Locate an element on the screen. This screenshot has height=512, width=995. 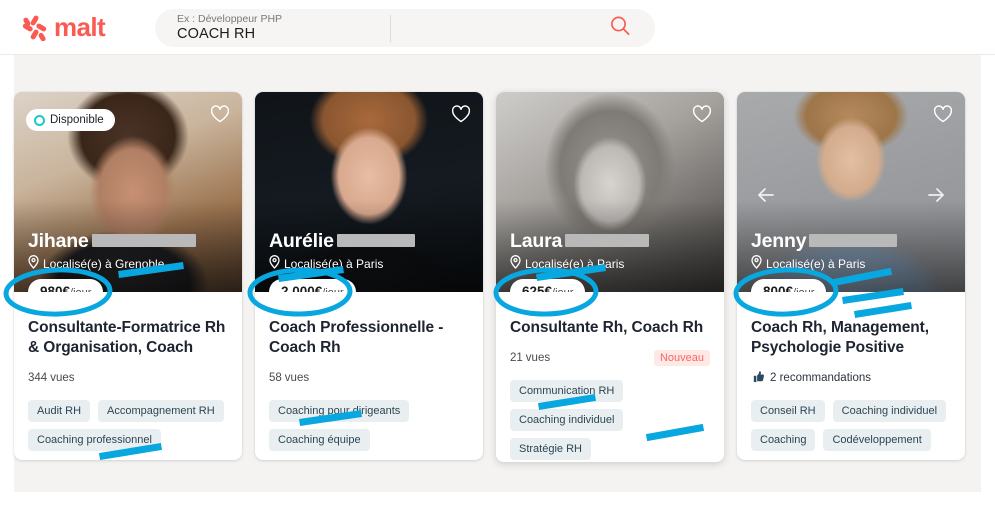
price-amount: 800€ is located at coordinates (778, 288).